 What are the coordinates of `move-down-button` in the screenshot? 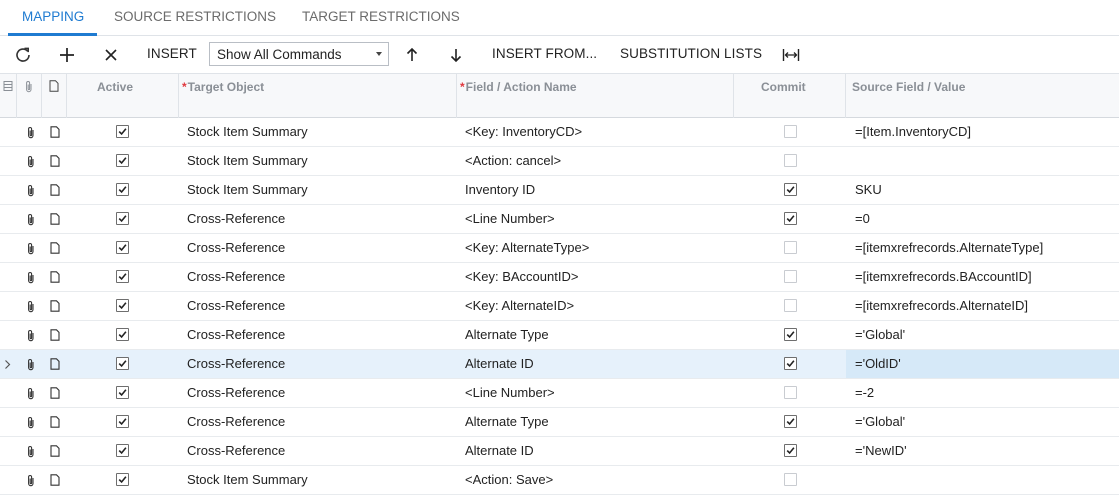 It's located at (456, 55).